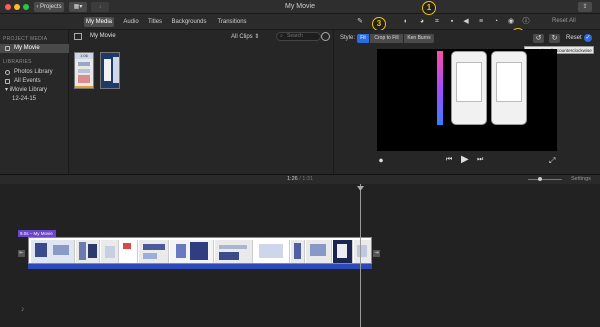 This screenshot has width=600, height=327. I want to click on chevron-updown-icon: ⇕, so click(257, 37).